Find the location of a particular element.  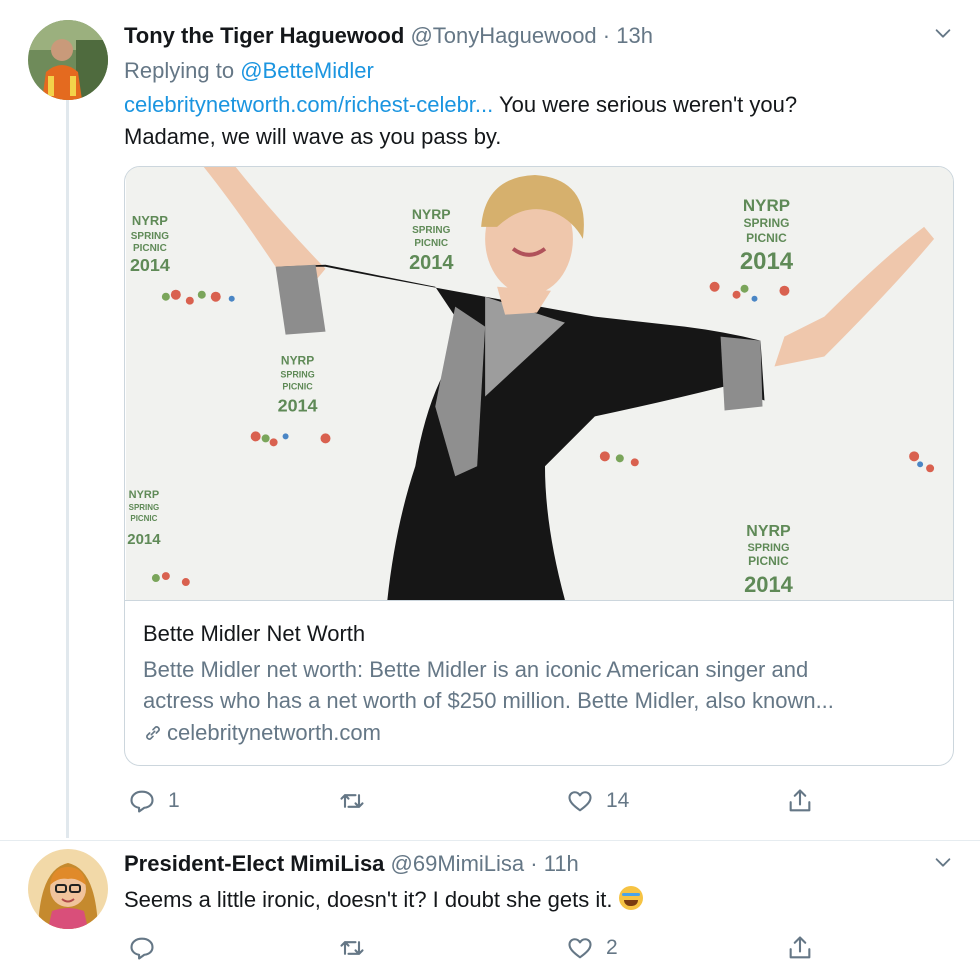

display-name: President-Elect MimiLisa is located at coordinates (254, 863).